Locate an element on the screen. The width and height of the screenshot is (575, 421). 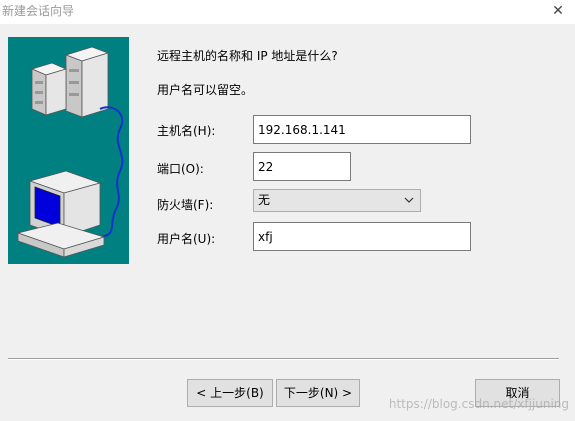
question-text: 远程主机的名称和 IP 地址是什么? is located at coordinates (247, 56).